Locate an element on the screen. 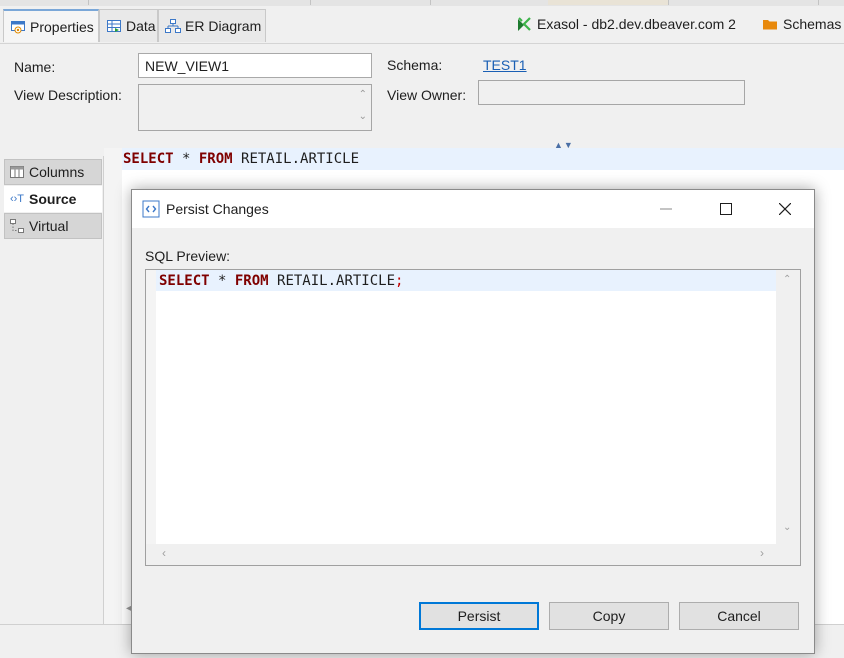 The height and width of the screenshot is (658, 844). view-owner-field is located at coordinates (611, 92).